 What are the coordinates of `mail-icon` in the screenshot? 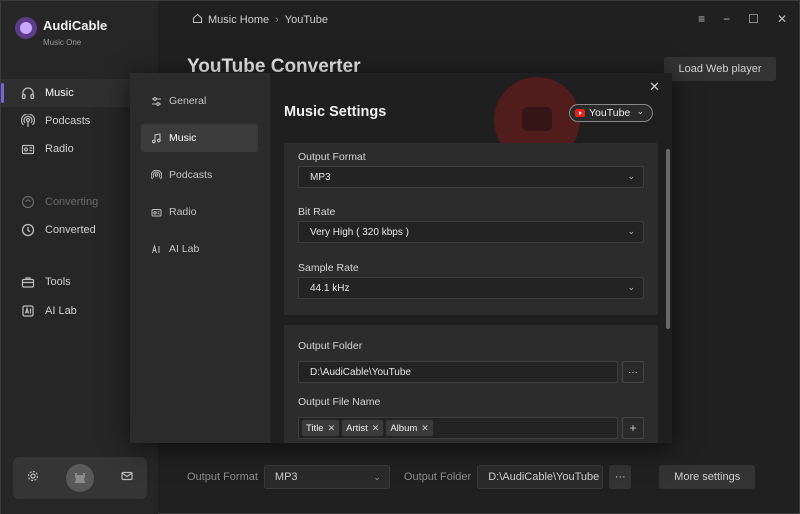 It's located at (127, 478).